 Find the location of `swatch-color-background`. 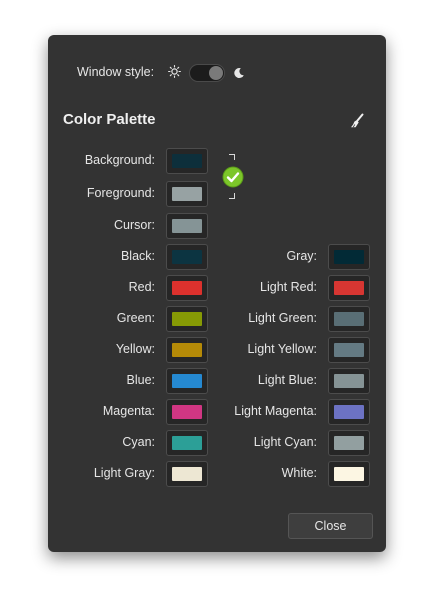

swatch-color-background is located at coordinates (187, 161).